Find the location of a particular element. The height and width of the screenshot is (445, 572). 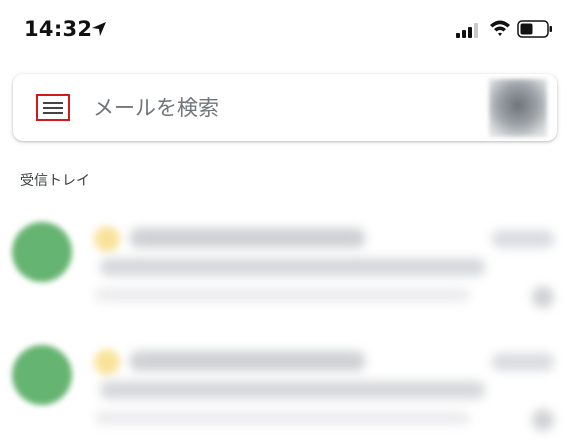

search-input: メールを検索 is located at coordinates (243, 108).